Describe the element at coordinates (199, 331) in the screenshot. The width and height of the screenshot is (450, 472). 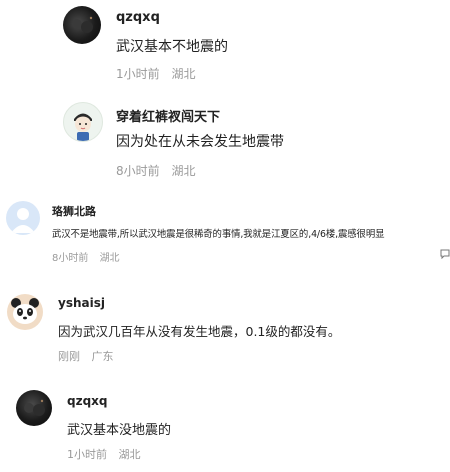
I see `comment-text: 因为武汉几百年从没有发生地震，0.1级的都没有。` at that location.